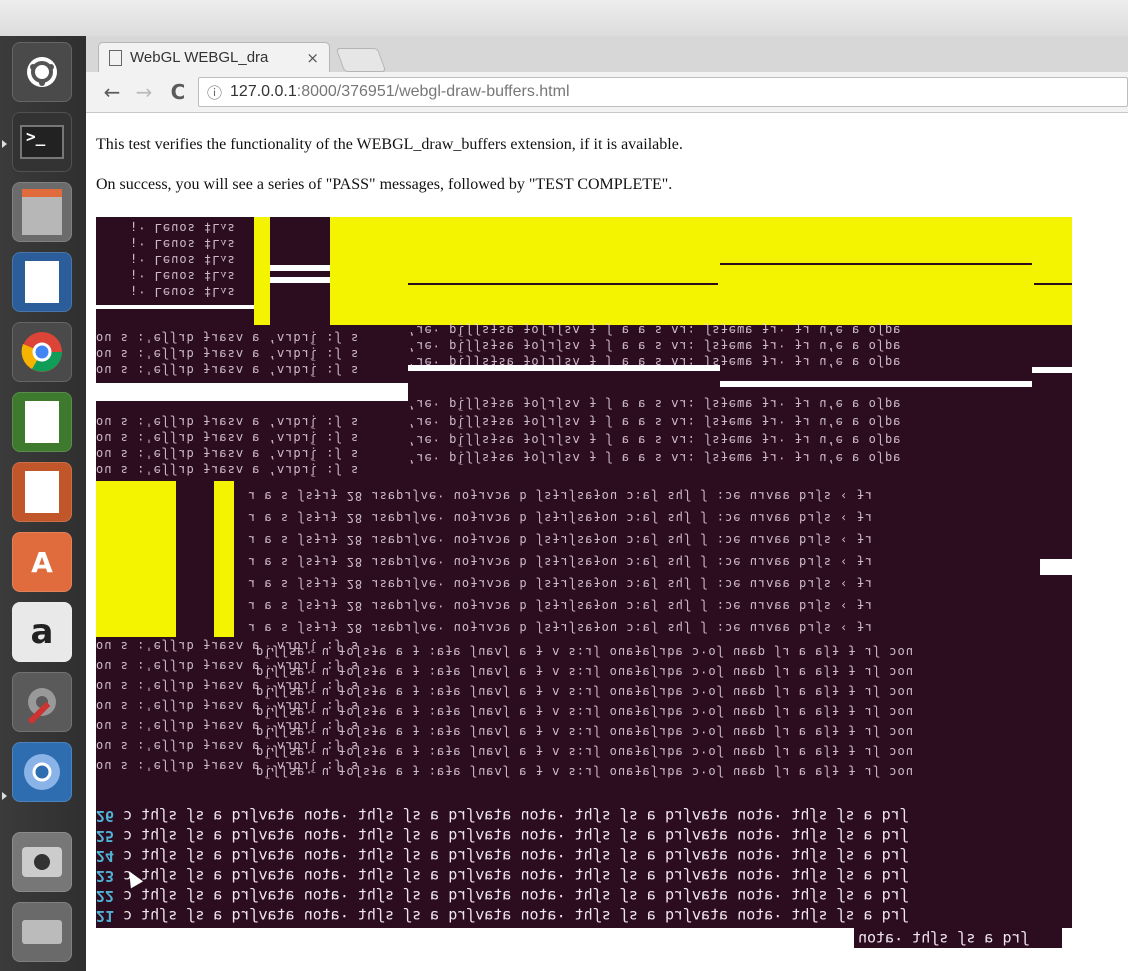  What do you see at coordinates (144, 92) in the screenshot?
I see `forward-button: →` at bounding box center [144, 92].